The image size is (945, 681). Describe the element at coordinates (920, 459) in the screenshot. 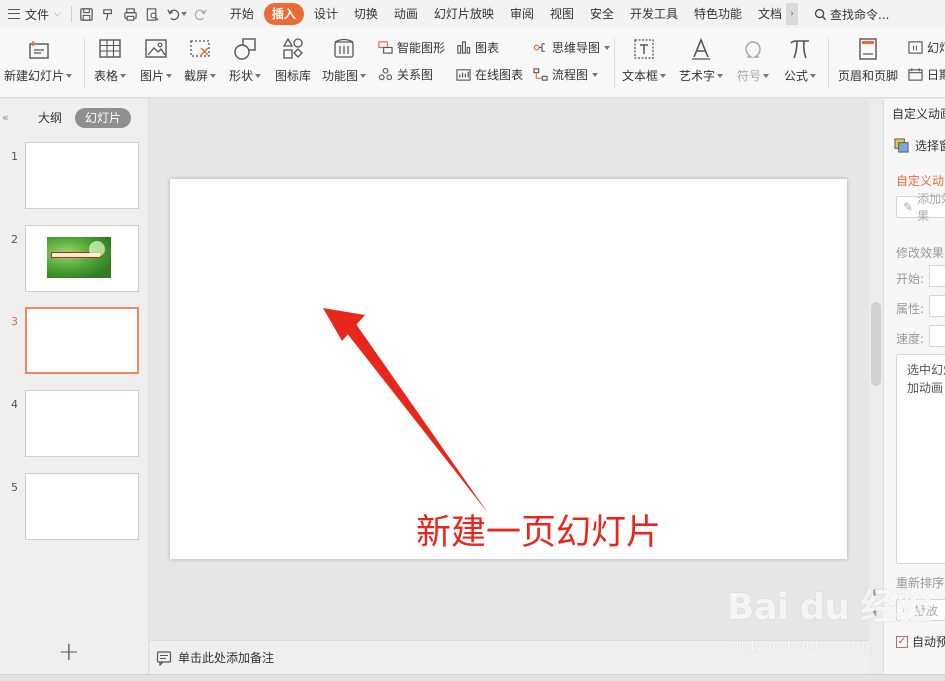

I see `animation-list: 选中幻灯 加动画` at that location.